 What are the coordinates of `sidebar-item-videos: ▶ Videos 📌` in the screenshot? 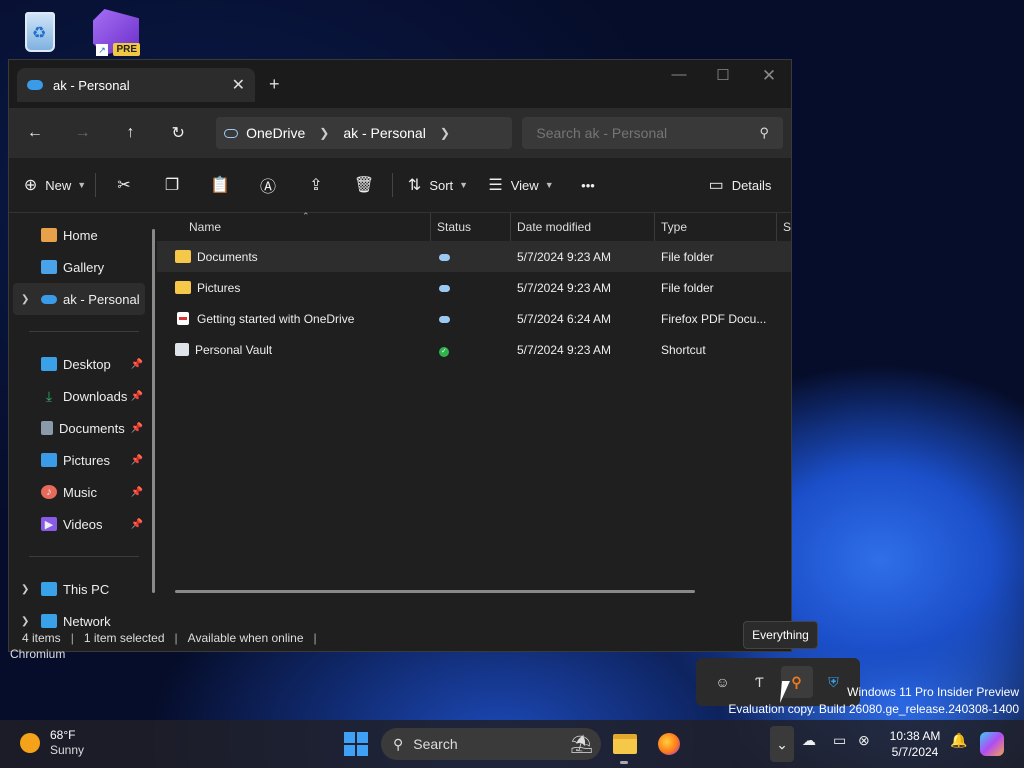 It's located at (83, 524).